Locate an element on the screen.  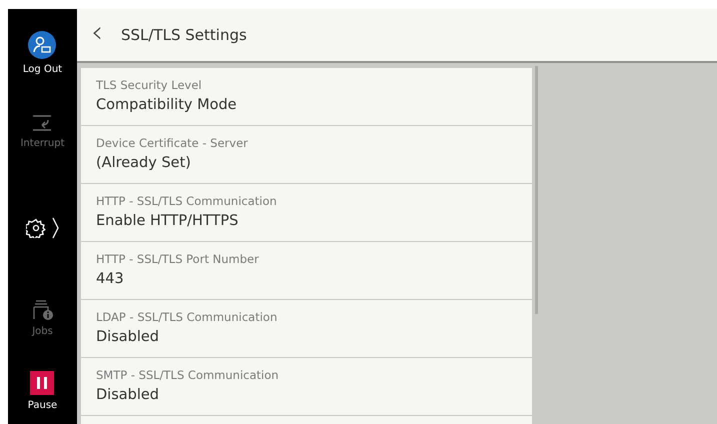
setting-row: HTTP - SSL/TLS Port Number 443 is located at coordinates (306, 270).